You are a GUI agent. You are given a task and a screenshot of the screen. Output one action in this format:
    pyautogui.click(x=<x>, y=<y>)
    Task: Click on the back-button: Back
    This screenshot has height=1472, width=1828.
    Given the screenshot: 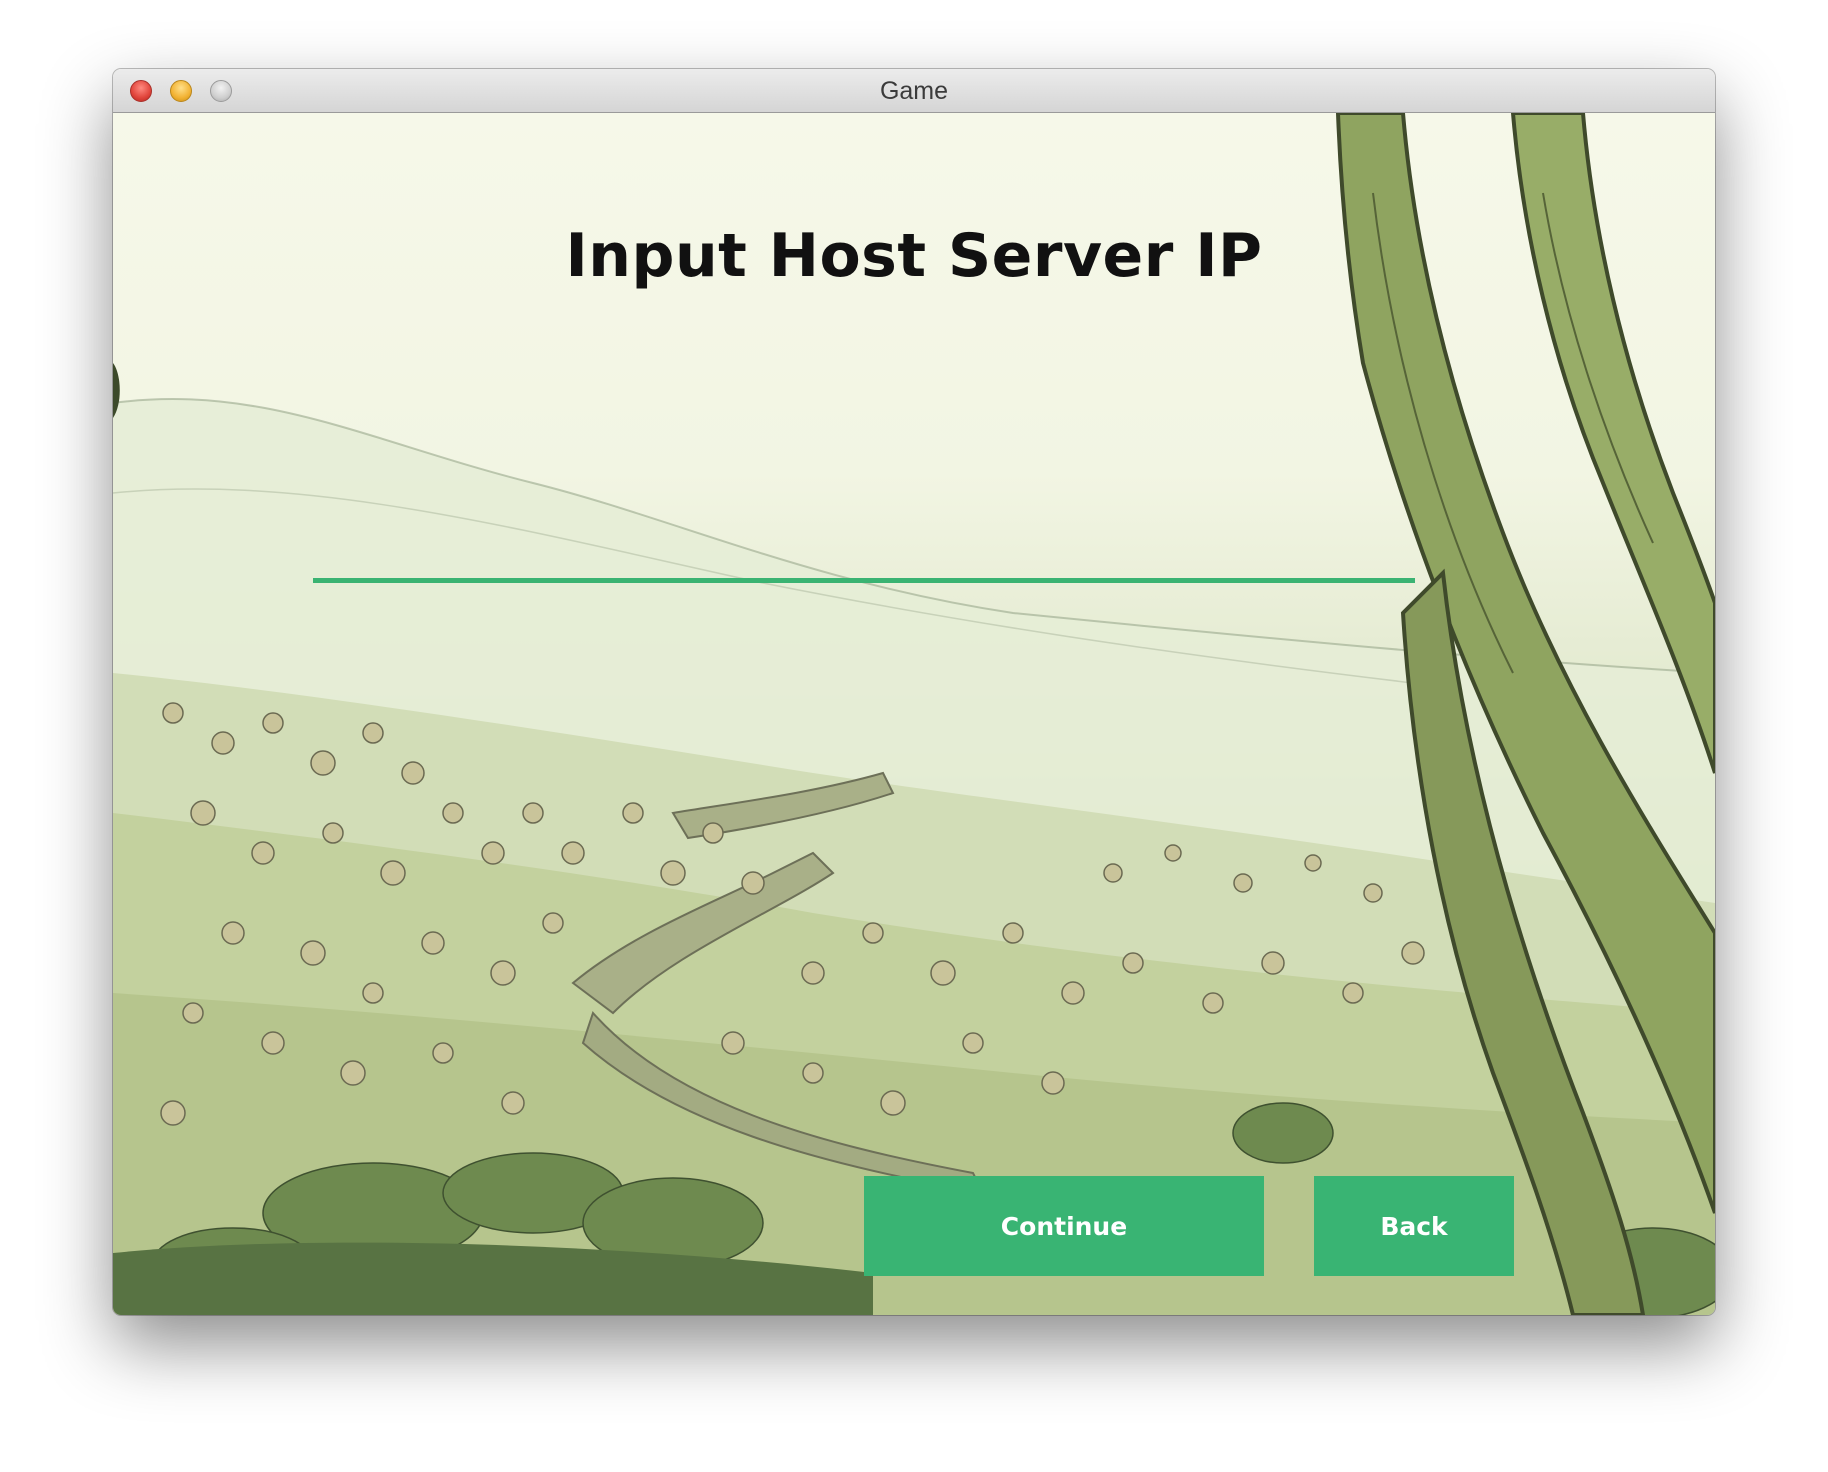 What is the action you would take?
    pyautogui.click(x=1414, y=1226)
    